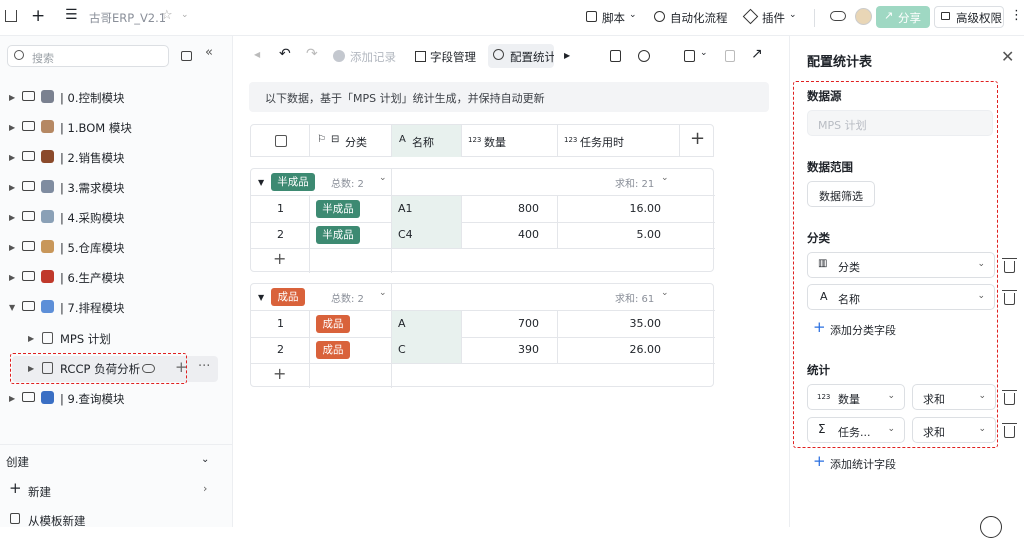 The width and height of the screenshot is (1024, 538). I want to click on stat-field-label: 数量, so click(849, 399).